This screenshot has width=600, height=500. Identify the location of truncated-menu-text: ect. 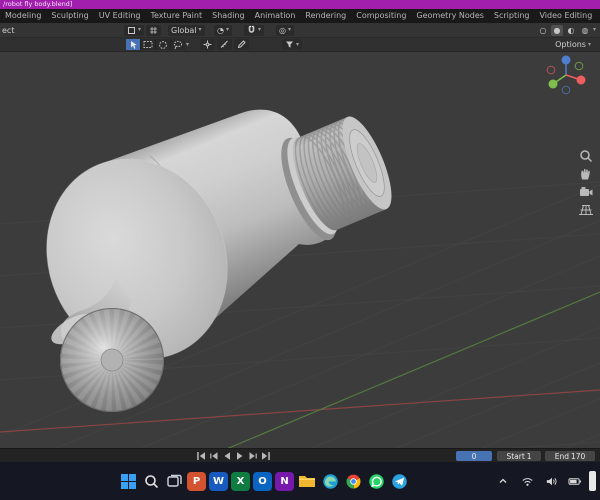
(8, 30).